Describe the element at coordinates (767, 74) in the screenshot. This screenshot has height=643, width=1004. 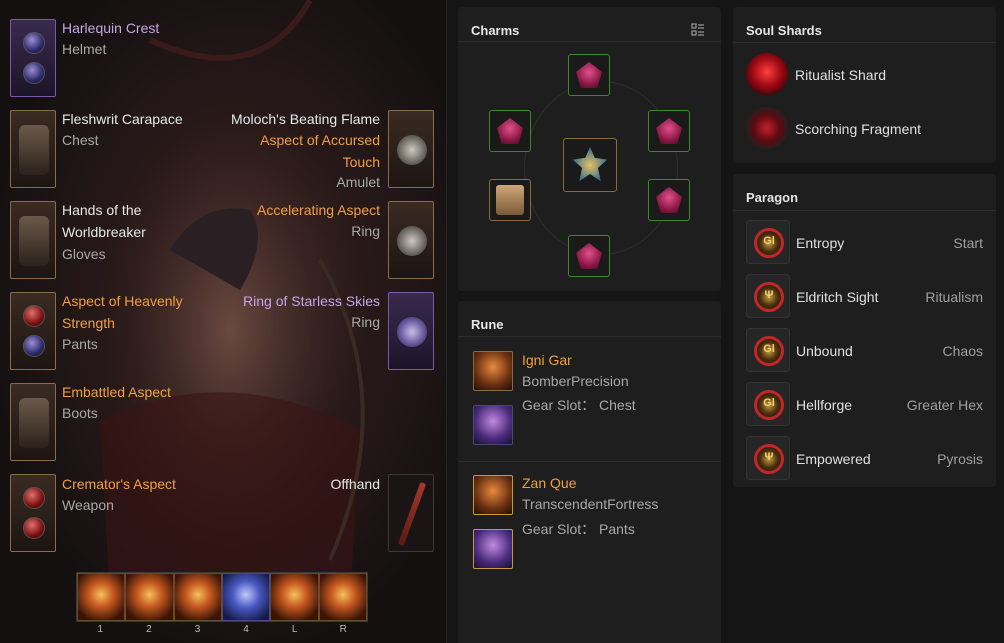
I see `ritualist-shard-icon` at that location.